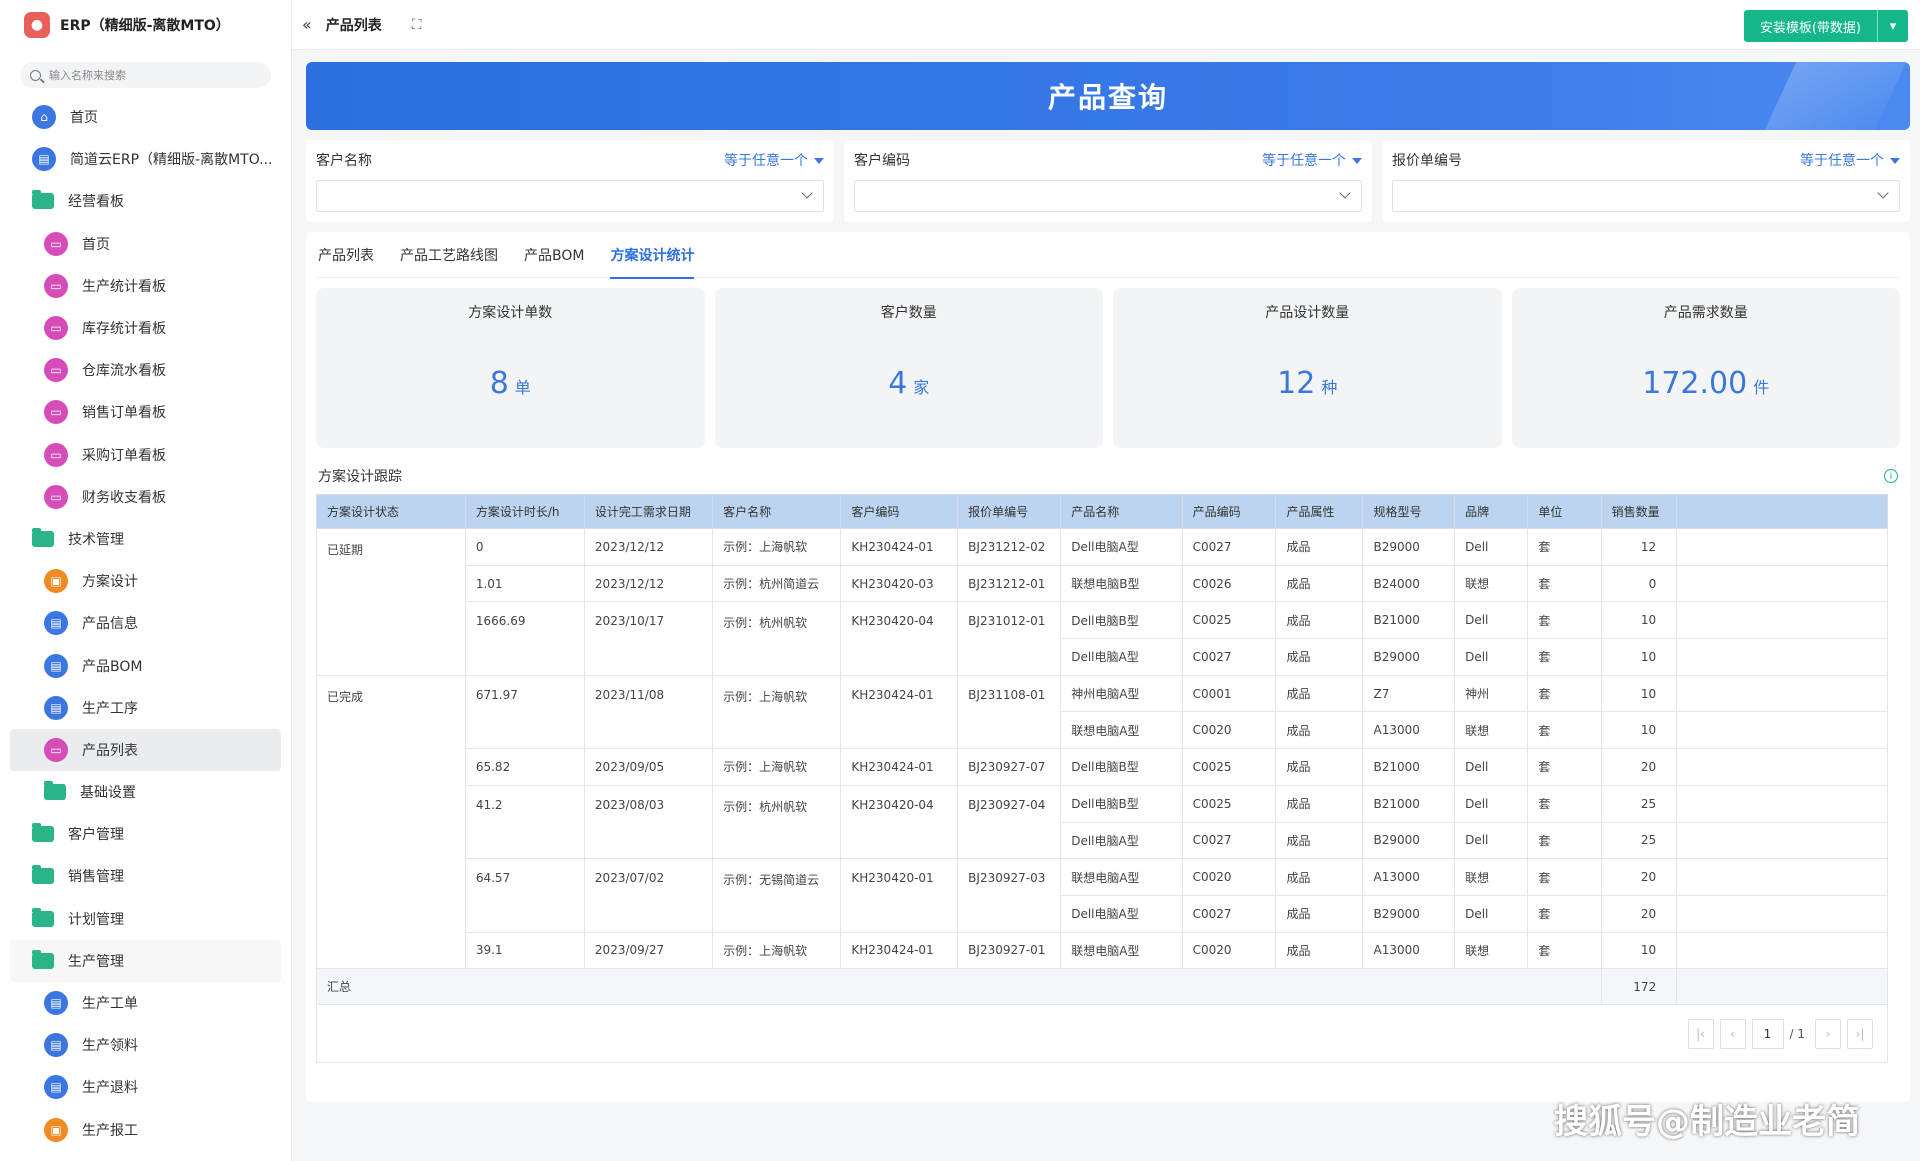  I want to click on sidebar-item: ▤ 产品BOM, so click(145, 665).